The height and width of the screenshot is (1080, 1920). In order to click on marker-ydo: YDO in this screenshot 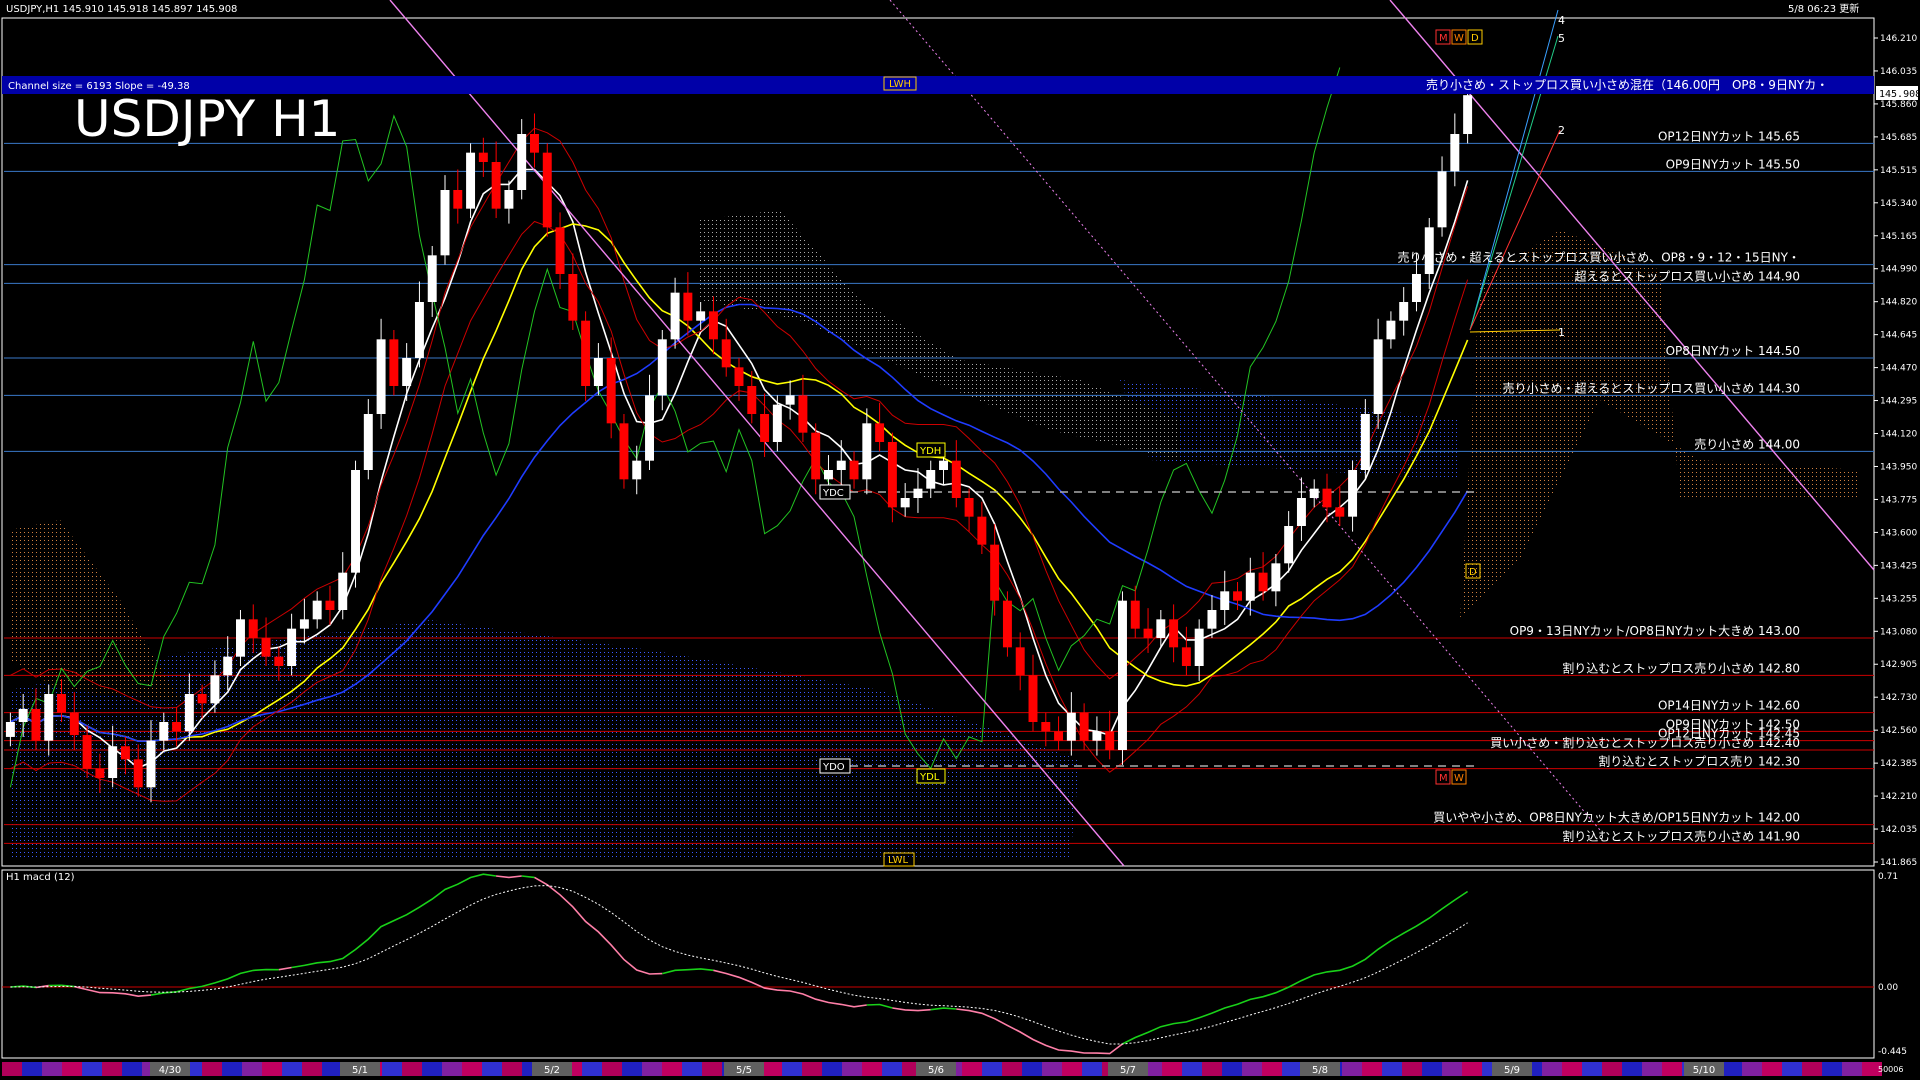, I will do `click(835, 766)`.